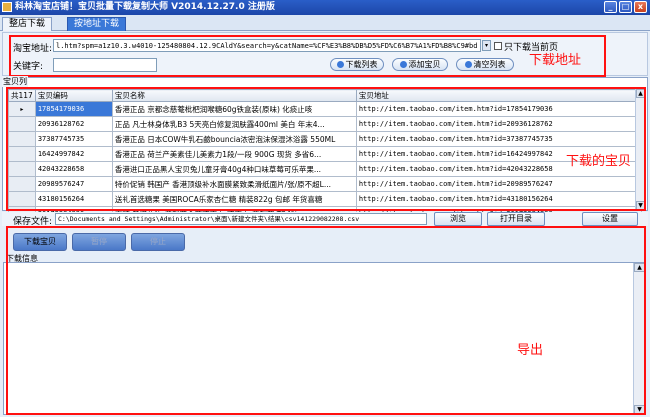  Describe the element at coordinates (610, 219) in the screenshot. I see `settings-button: 设置` at that location.